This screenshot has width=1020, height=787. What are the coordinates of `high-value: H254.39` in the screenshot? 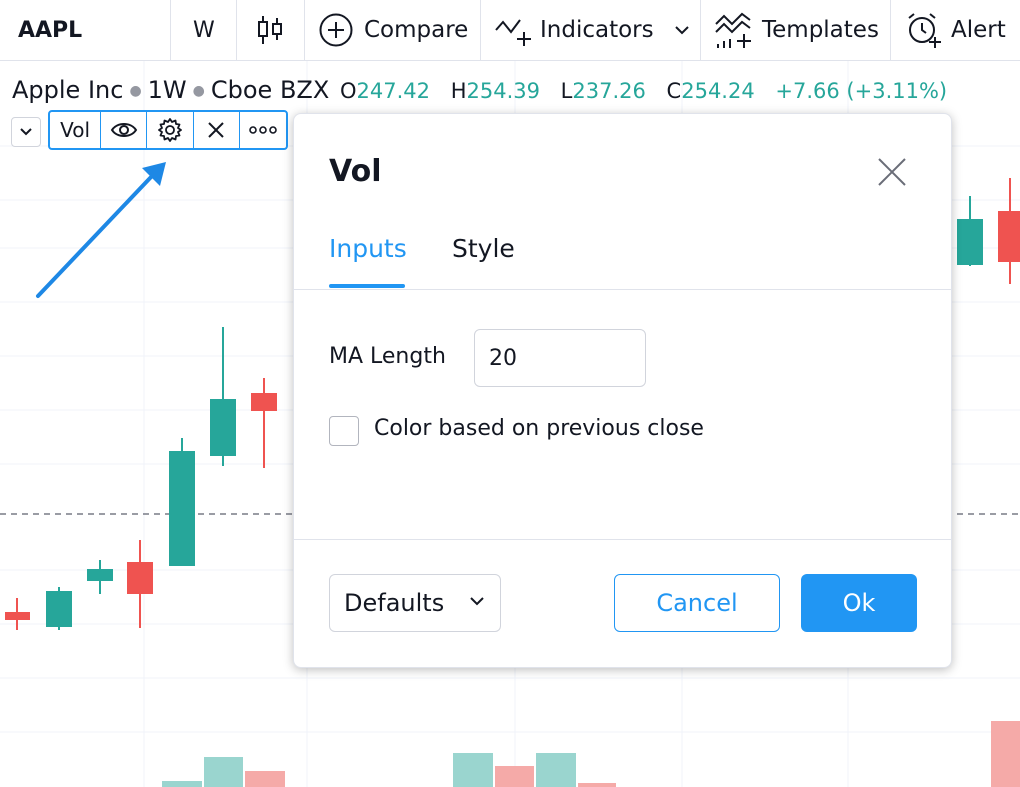 It's located at (495, 91).